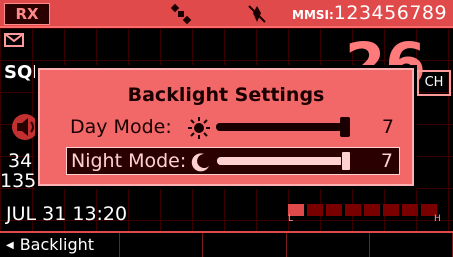 This screenshot has width=453, height=257. What do you see at coordinates (121, 127) in the screenshot?
I see `day-mode-label: Day Mode:` at bounding box center [121, 127].